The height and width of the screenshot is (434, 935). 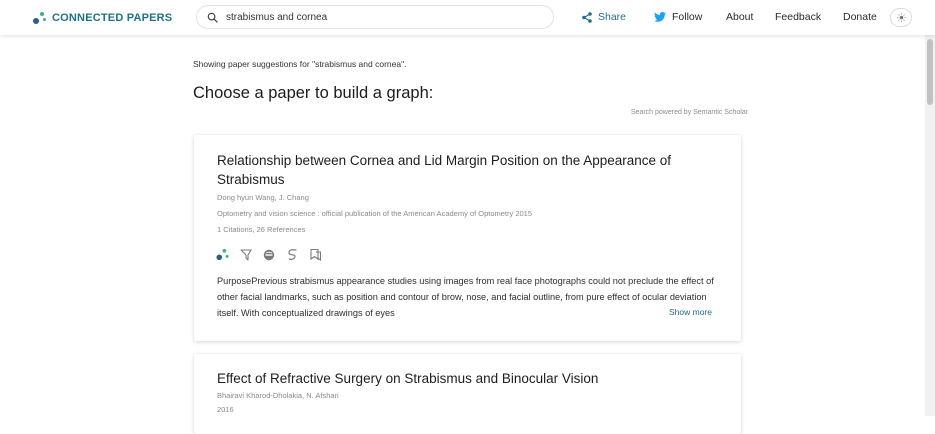 I want to click on bookmark-icon, so click(x=315, y=254).